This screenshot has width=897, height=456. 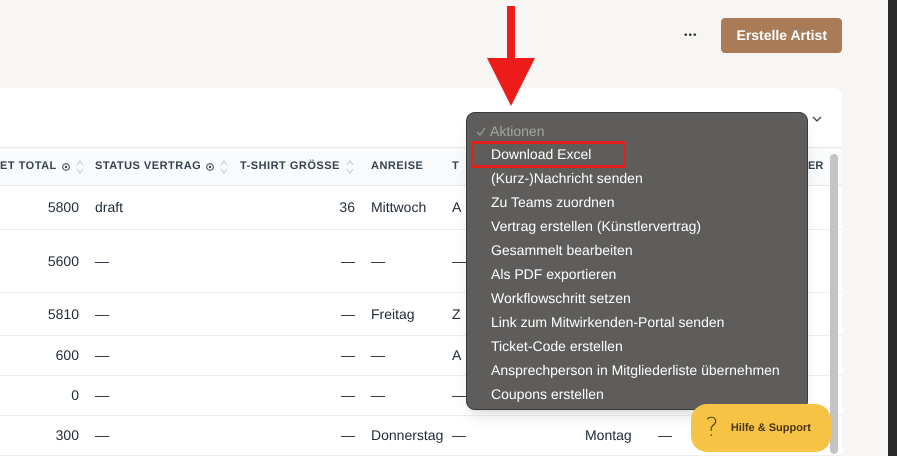 What do you see at coordinates (109, 207) in the screenshot?
I see `table-cell-text: draft` at bounding box center [109, 207].